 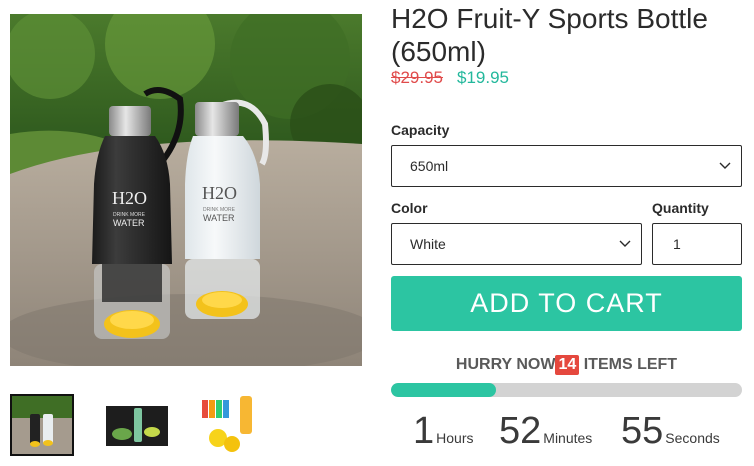 I want to click on bottle-logo-black: H2O, so click(x=129, y=198).